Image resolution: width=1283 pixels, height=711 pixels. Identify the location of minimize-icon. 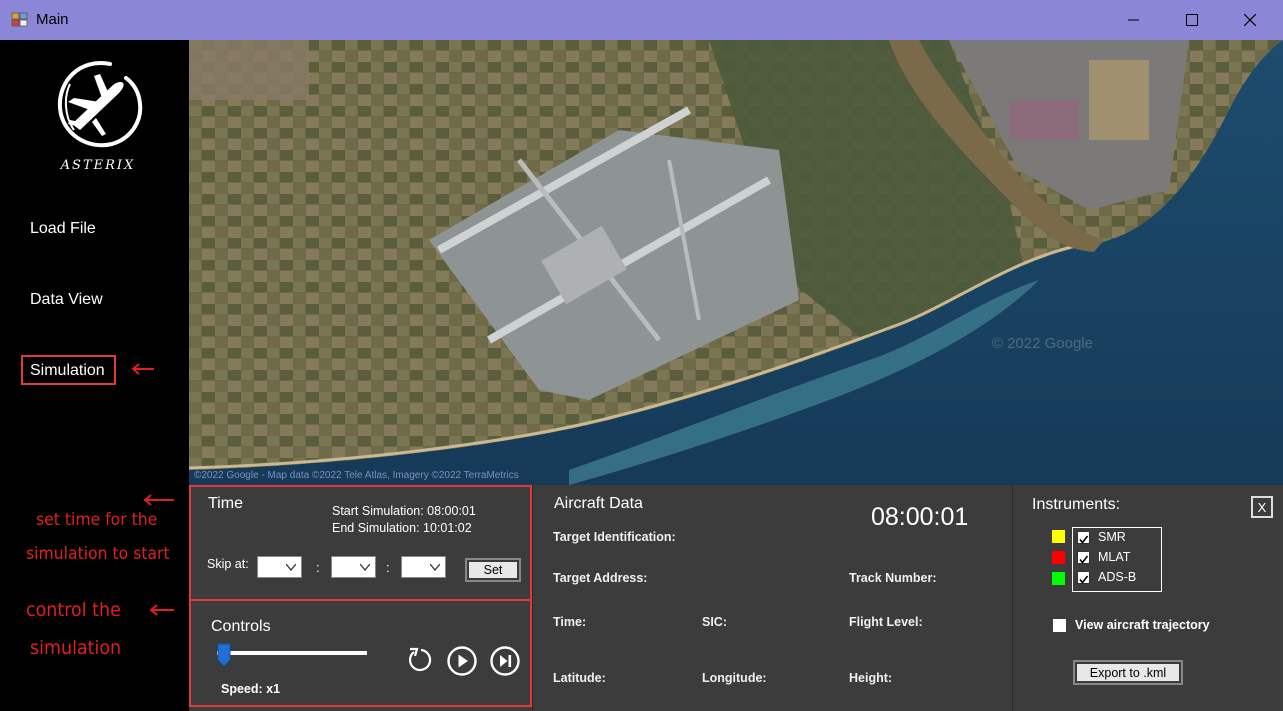
(1133, 20).